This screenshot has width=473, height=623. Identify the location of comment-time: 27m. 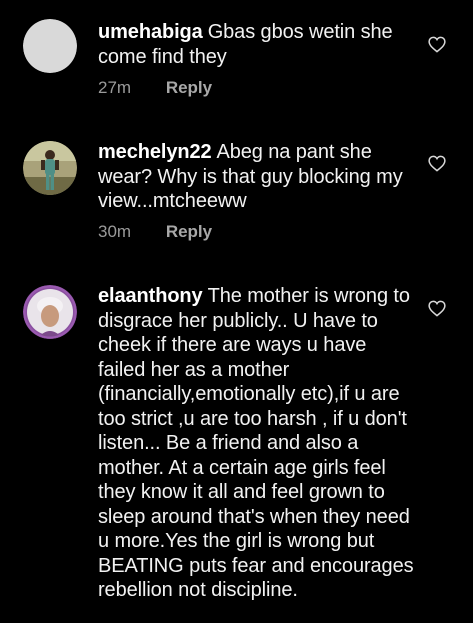
(115, 87).